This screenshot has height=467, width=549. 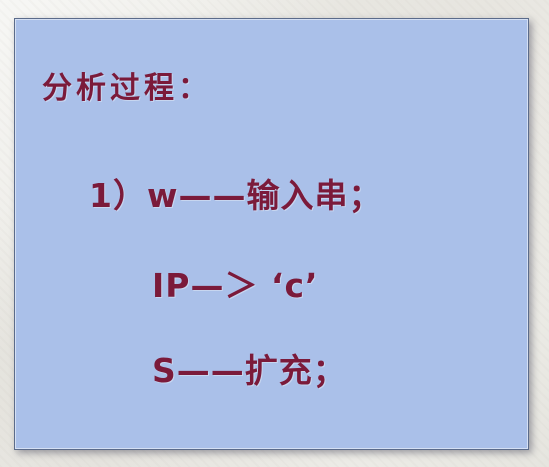 What do you see at coordinates (127, 88) in the screenshot?
I see `slide-heading: 分析过程：` at bounding box center [127, 88].